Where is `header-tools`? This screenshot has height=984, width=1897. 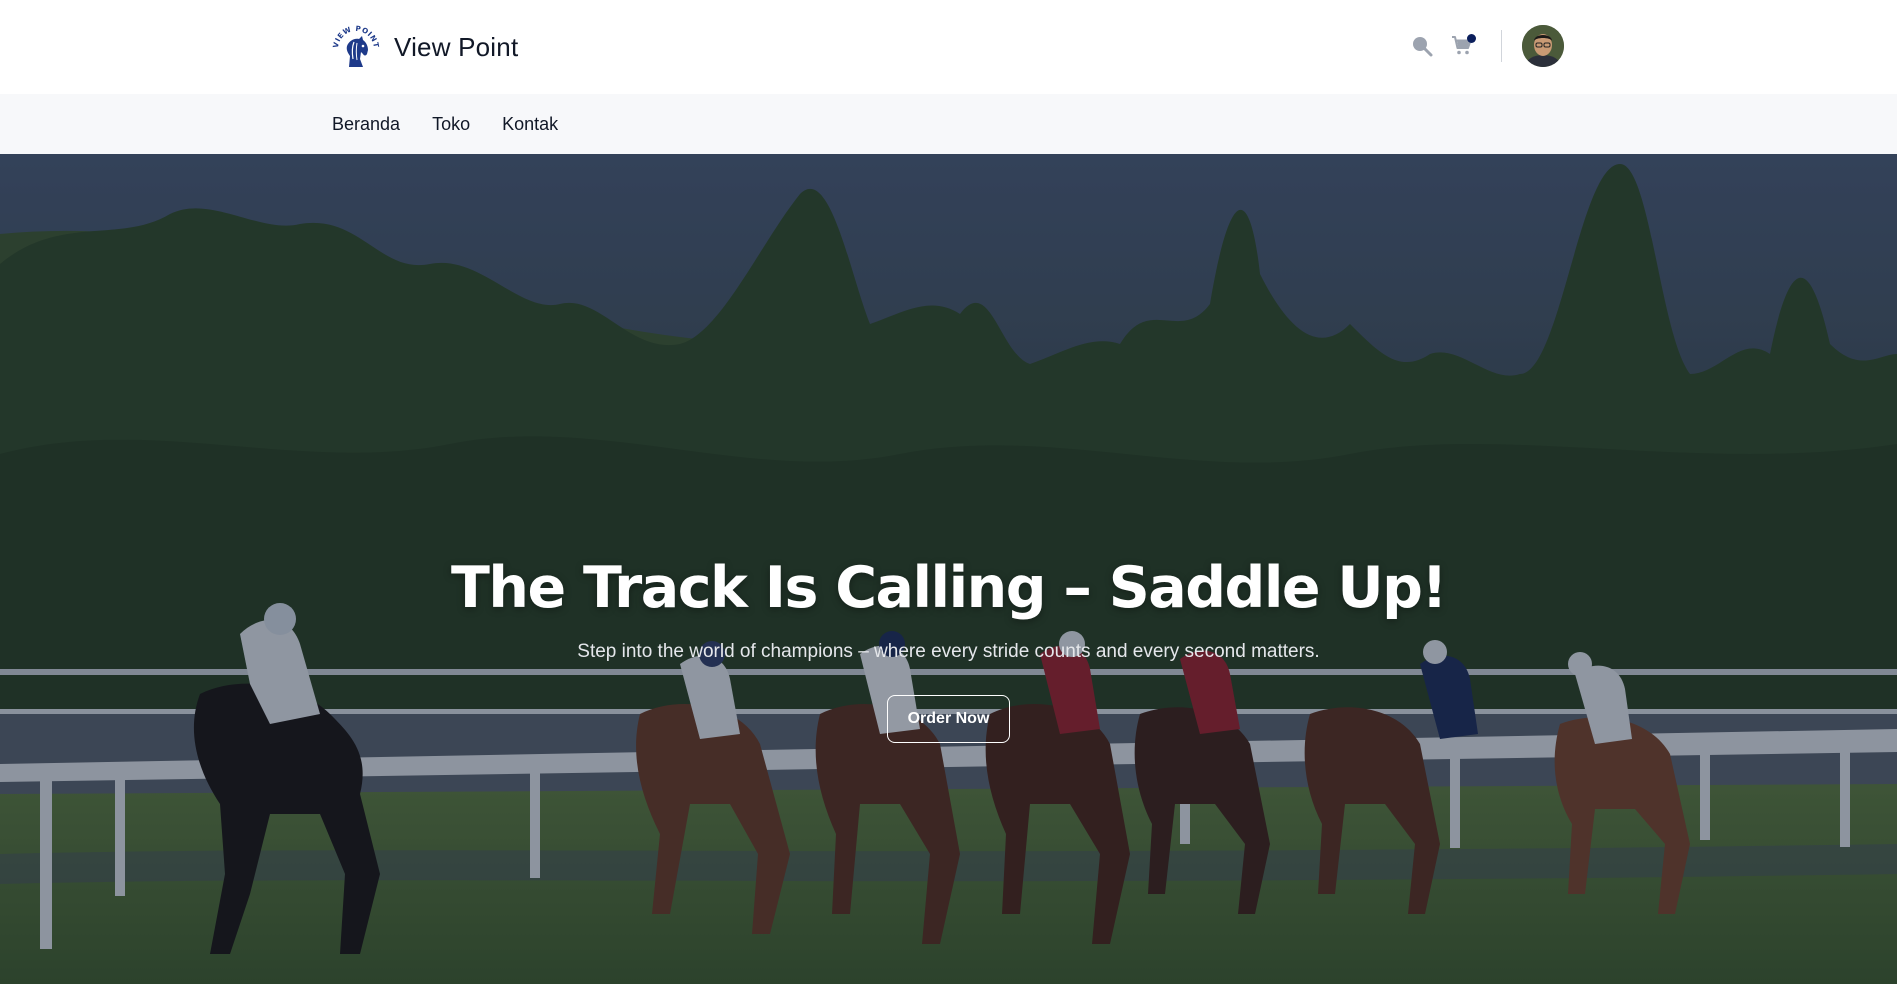
header-tools is located at coordinates (1484, 46).